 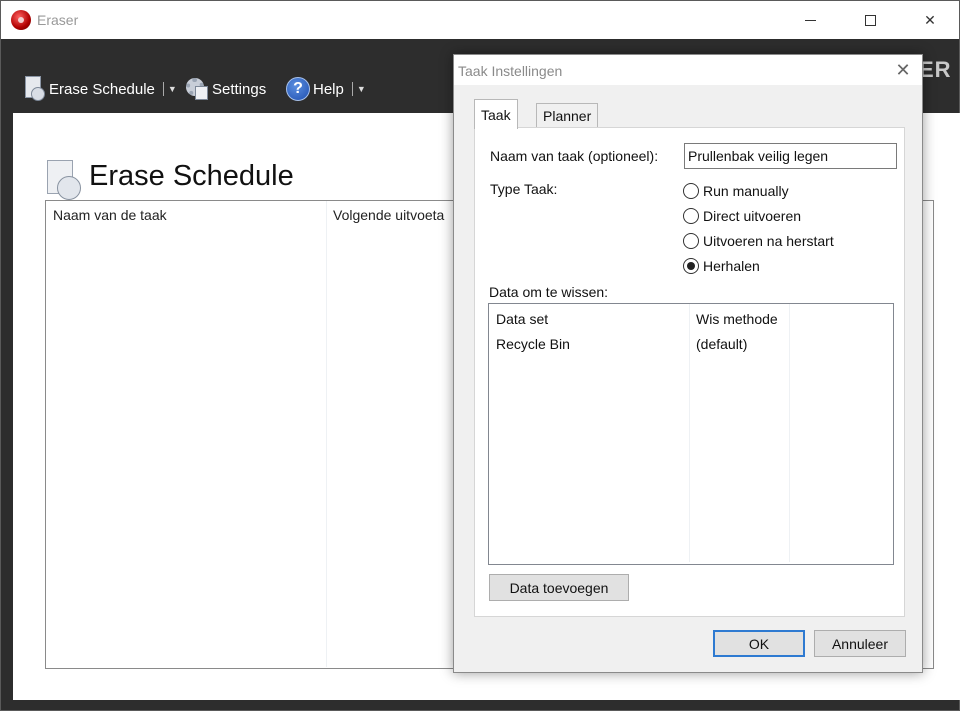 I want to click on radio-run-manually: Run manually, so click(x=736, y=191).